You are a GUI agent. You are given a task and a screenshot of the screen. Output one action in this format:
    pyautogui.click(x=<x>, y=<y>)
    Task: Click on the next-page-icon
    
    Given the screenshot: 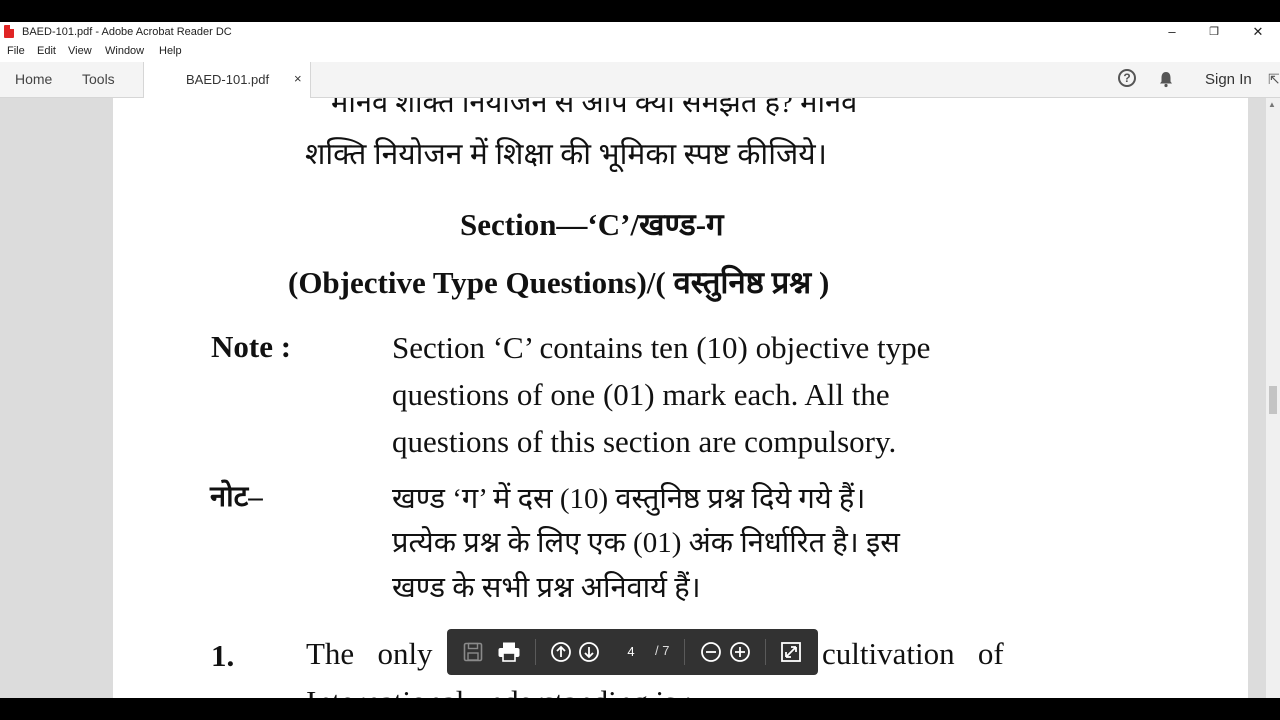 What is the action you would take?
    pyautogui.click(x=589, y=652)
    